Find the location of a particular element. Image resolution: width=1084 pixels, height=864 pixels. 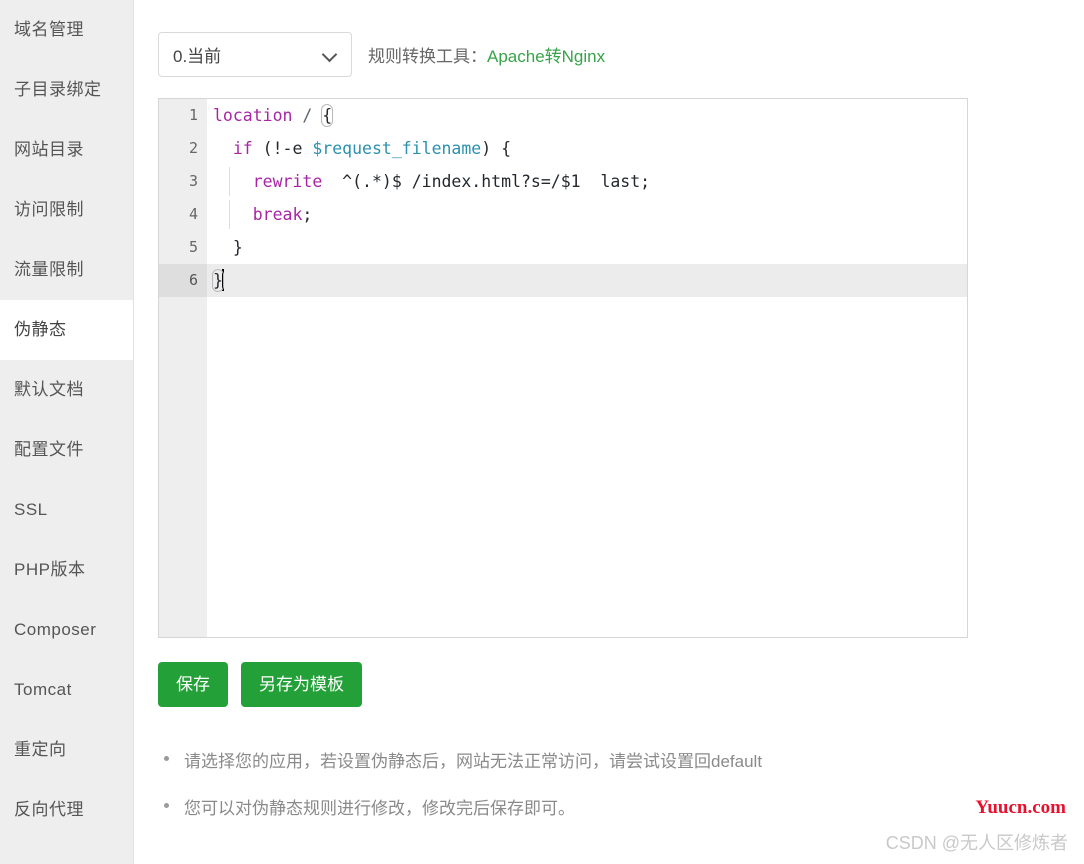

code-line-text: rewrite ^(.*)$ /index.html?s=/$1 last; is located at coordinates (587, 181).